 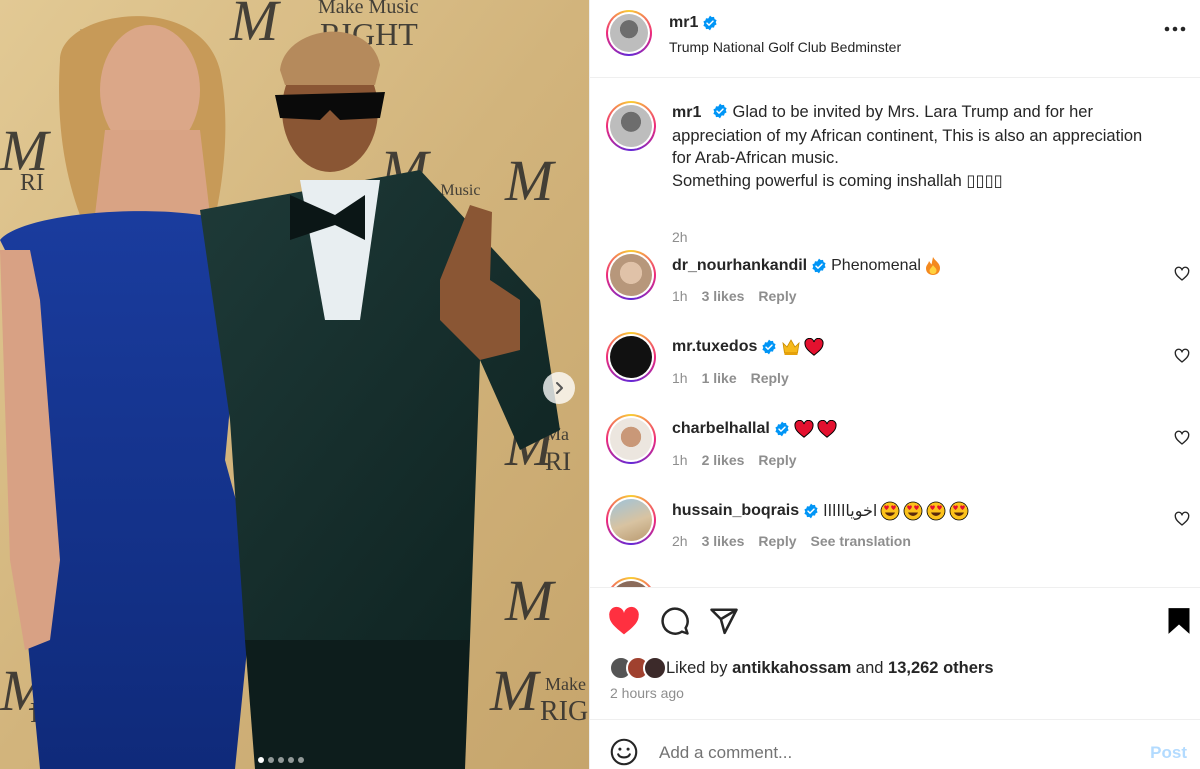 What do you see at coordinates (1179, 621) in the screenshot?
I see `bookmark-filled-icon` at bounding box center [1179, 621].